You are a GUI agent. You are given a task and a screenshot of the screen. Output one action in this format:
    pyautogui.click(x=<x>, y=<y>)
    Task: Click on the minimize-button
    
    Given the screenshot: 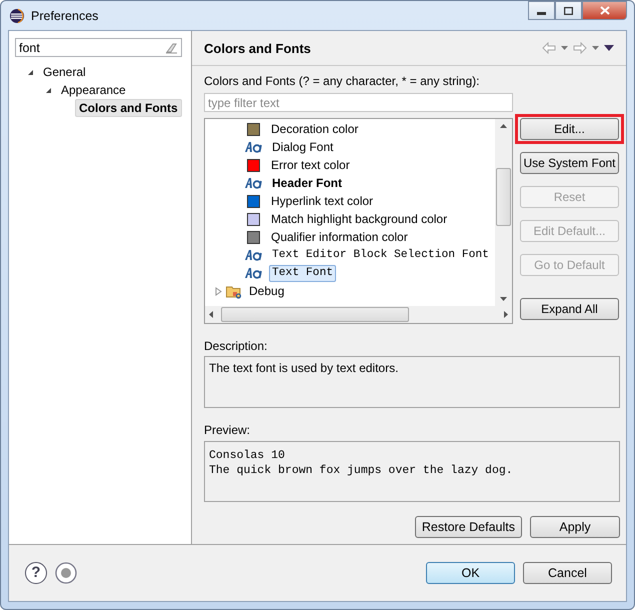 What is the action you would take?
    pyautogui.click(x=541, y=10)
    